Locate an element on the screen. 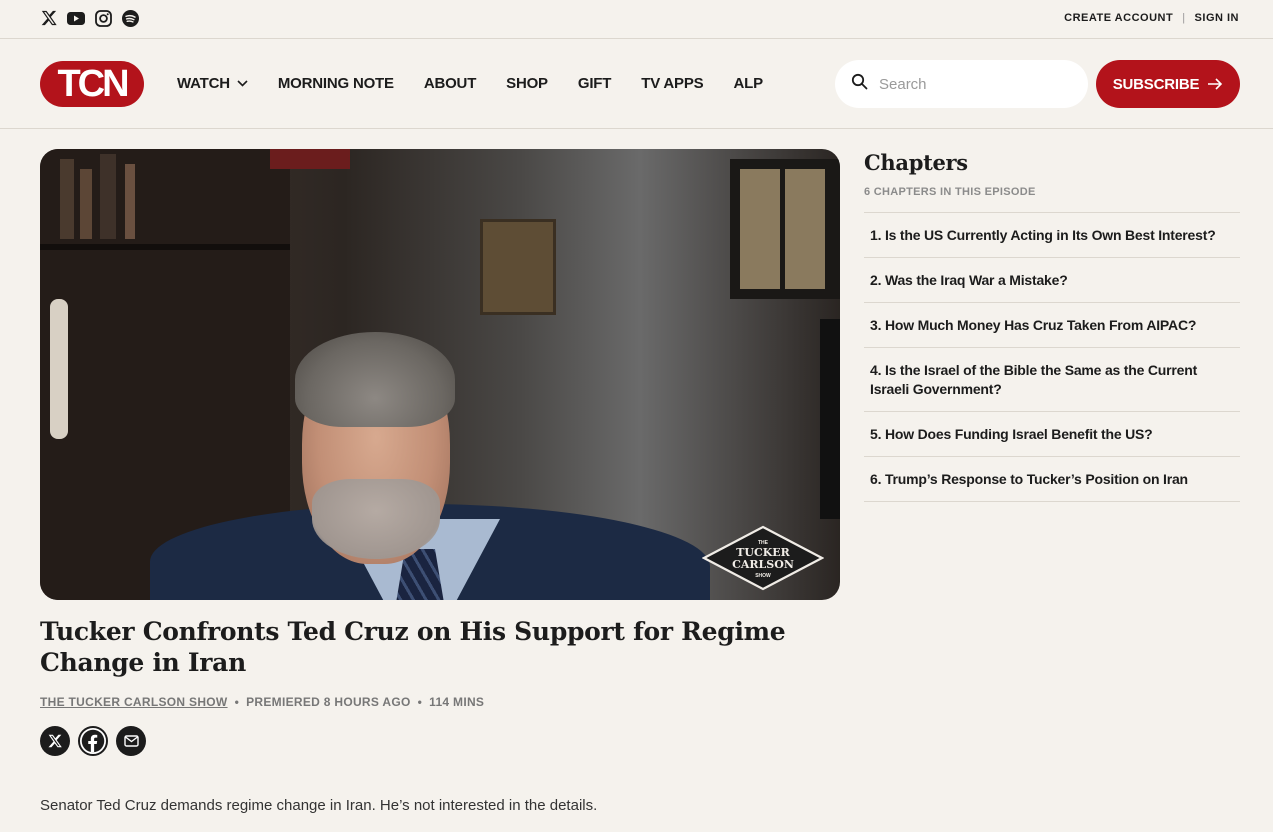 This screenshot has width=1273, height=832. subscribe-button: SUBSCRIBE is located at coordinates (1168, 84).